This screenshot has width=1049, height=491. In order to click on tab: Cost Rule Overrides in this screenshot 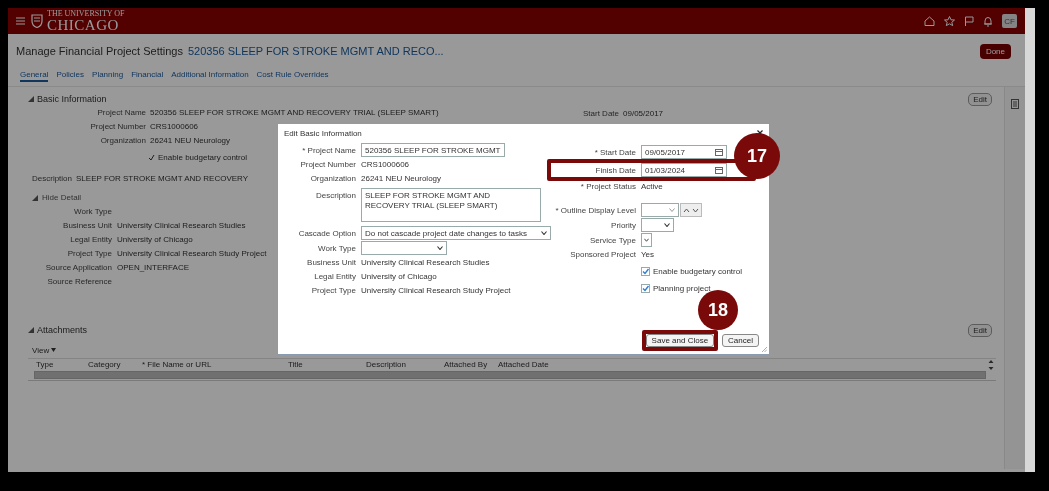, I will do `click(292, 75)`.